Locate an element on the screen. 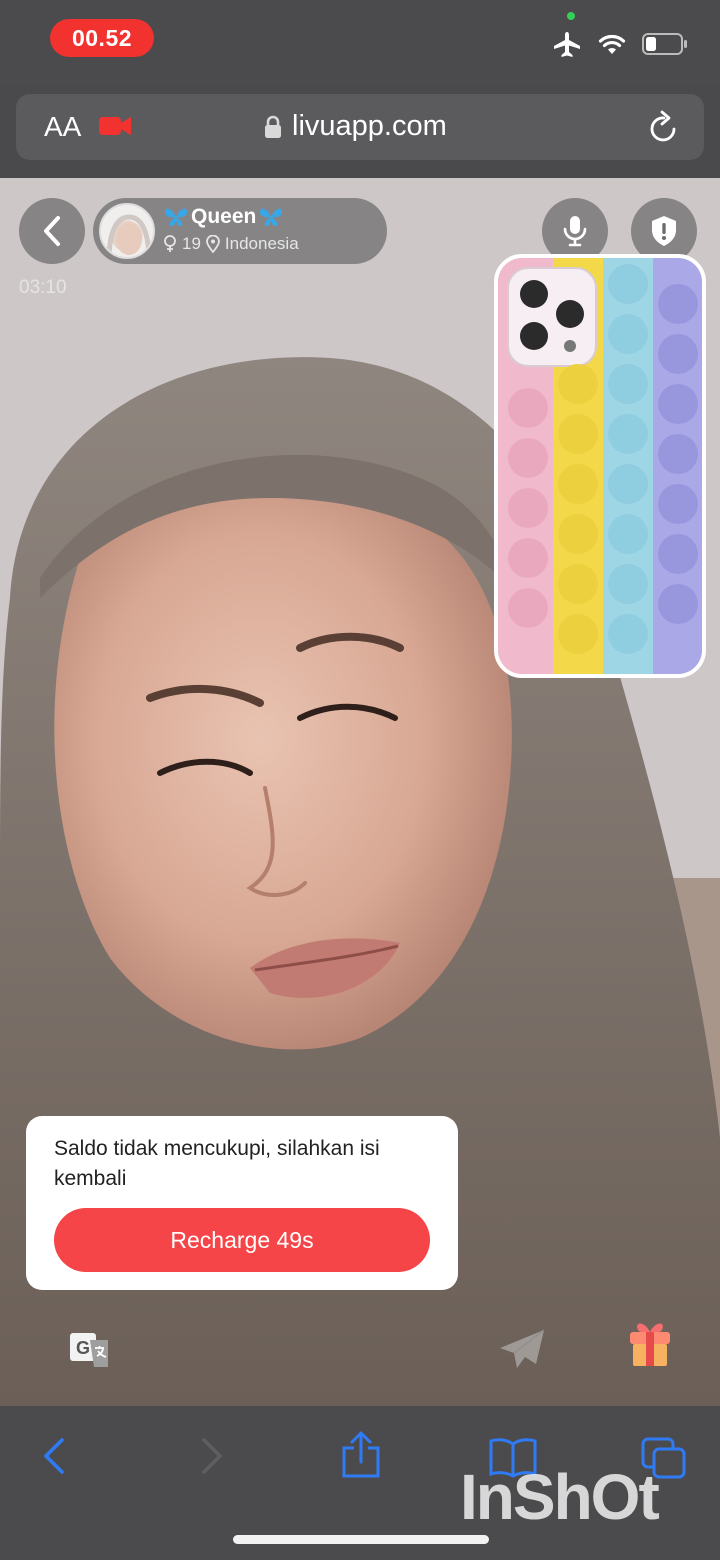 This screenshot has width=720, height=1560. status-bar: 00.52 is located at coordinates (360, 42).